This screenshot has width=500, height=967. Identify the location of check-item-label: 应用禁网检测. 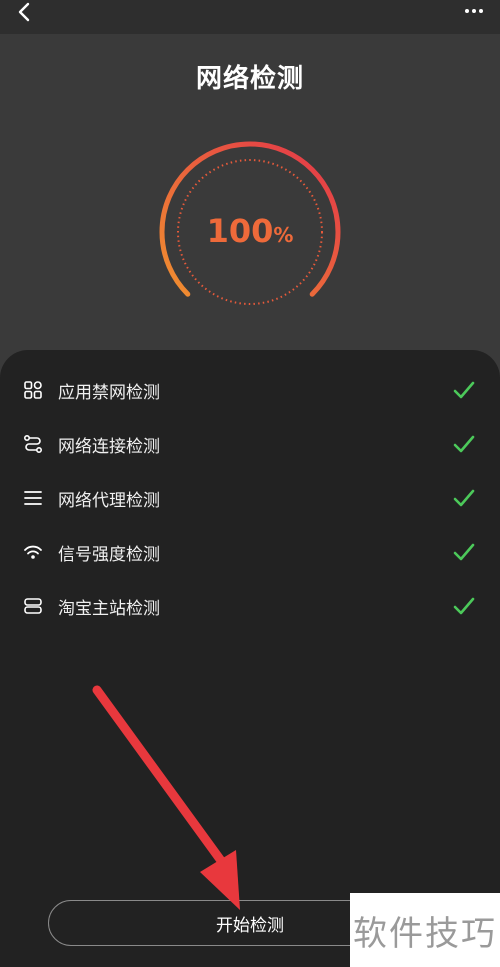
(109, 392).